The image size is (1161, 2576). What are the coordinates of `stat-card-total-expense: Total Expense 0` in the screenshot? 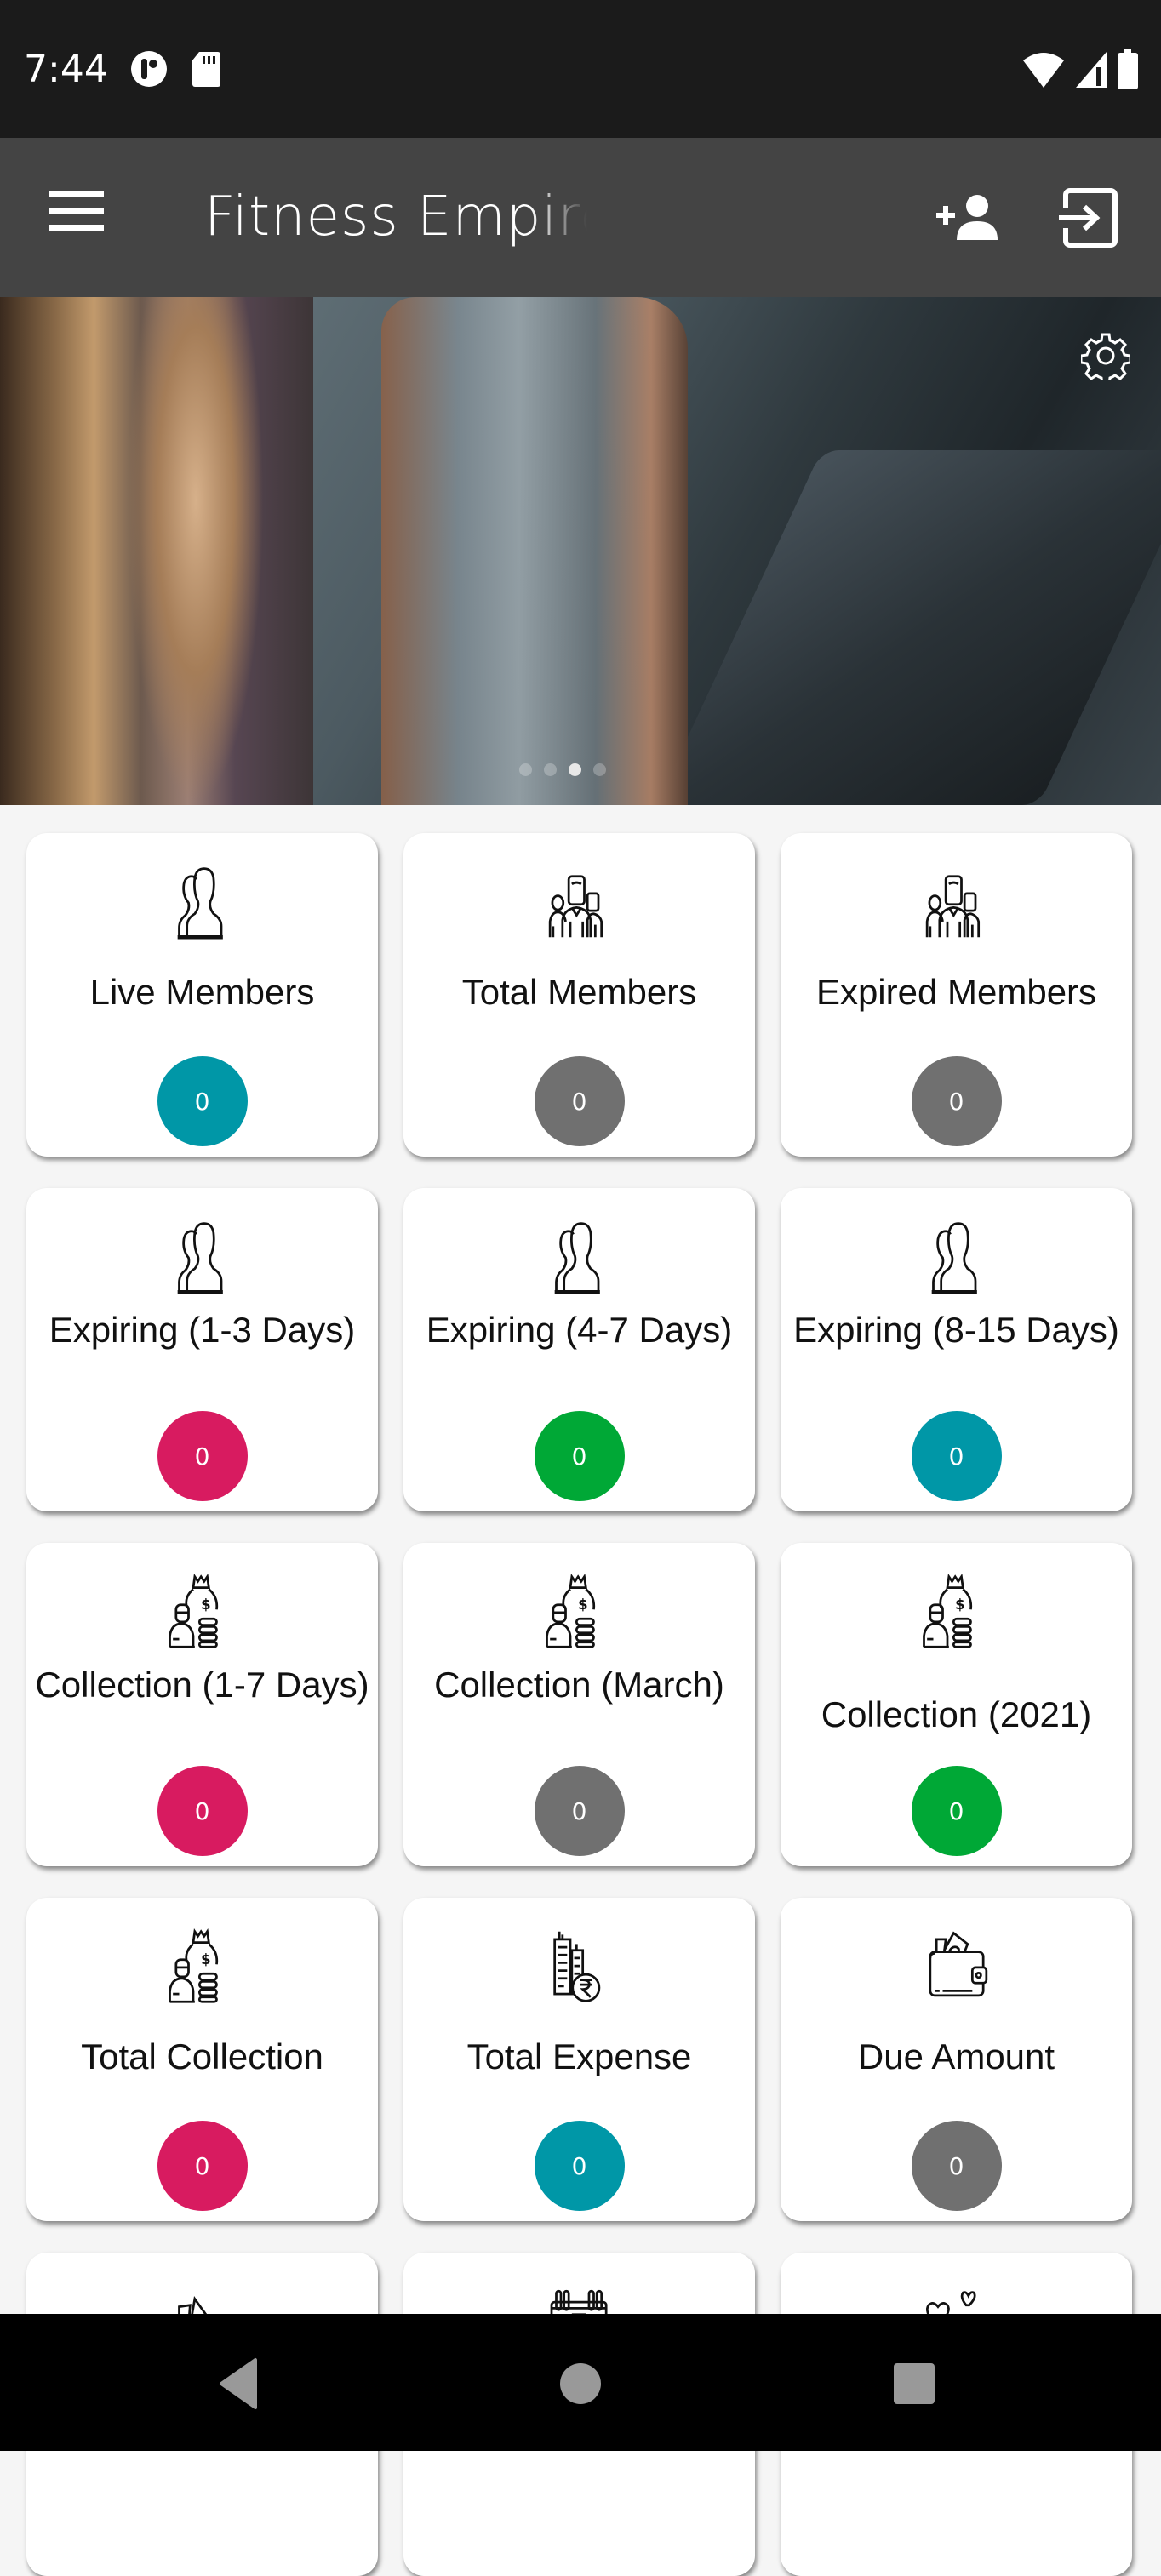 It's located at (579, 2059).